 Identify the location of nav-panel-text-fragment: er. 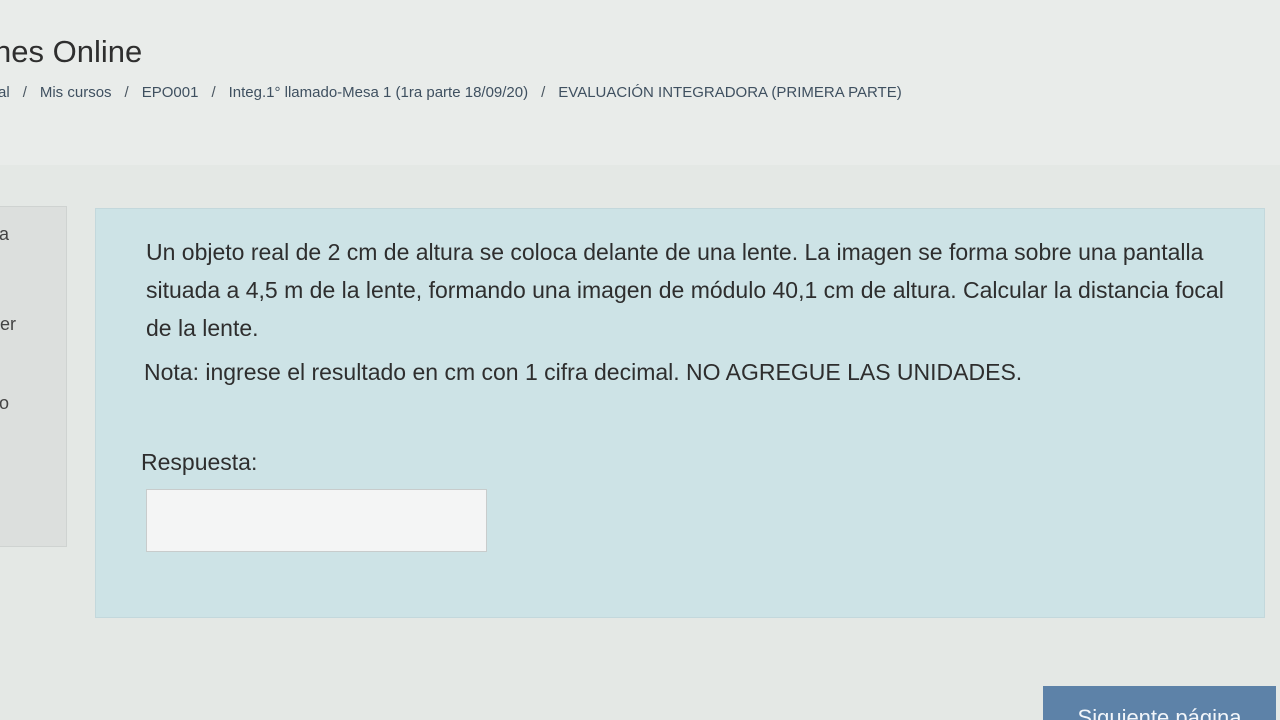
(8, 324).